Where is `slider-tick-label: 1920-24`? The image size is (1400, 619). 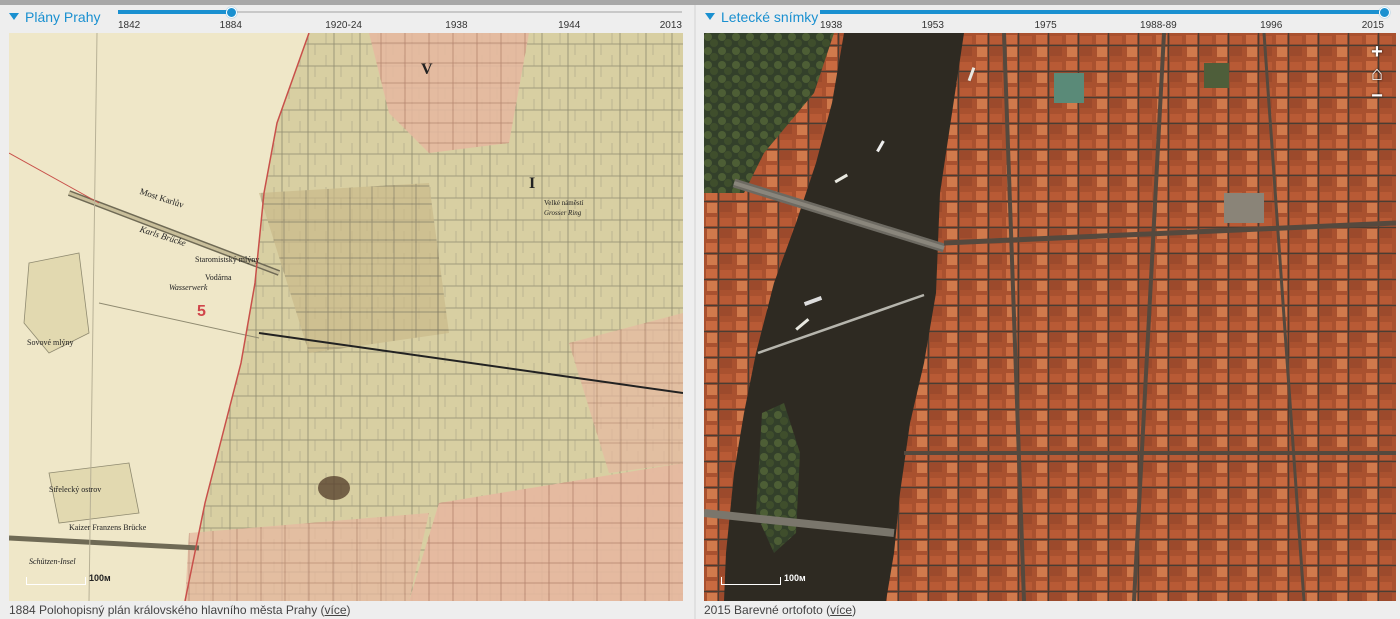
slider-tick-label: 1920-24 is located at coordinates (343, 25).